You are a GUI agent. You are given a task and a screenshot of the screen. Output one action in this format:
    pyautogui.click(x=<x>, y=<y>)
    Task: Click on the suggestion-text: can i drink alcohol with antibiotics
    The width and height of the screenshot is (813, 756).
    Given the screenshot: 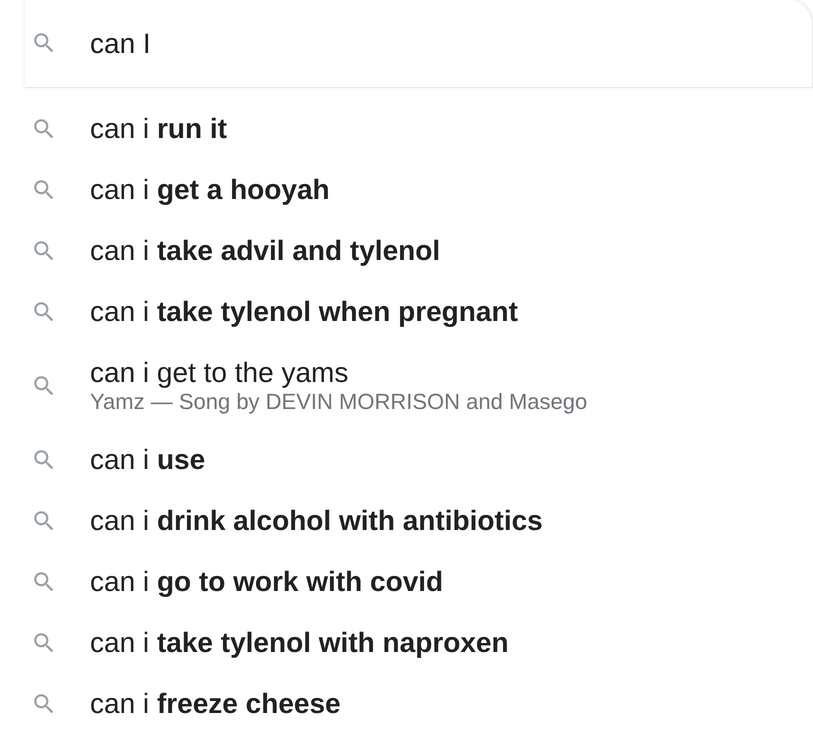 What is the action you would take?
    pyautogui.click(x=316, y=520)
    